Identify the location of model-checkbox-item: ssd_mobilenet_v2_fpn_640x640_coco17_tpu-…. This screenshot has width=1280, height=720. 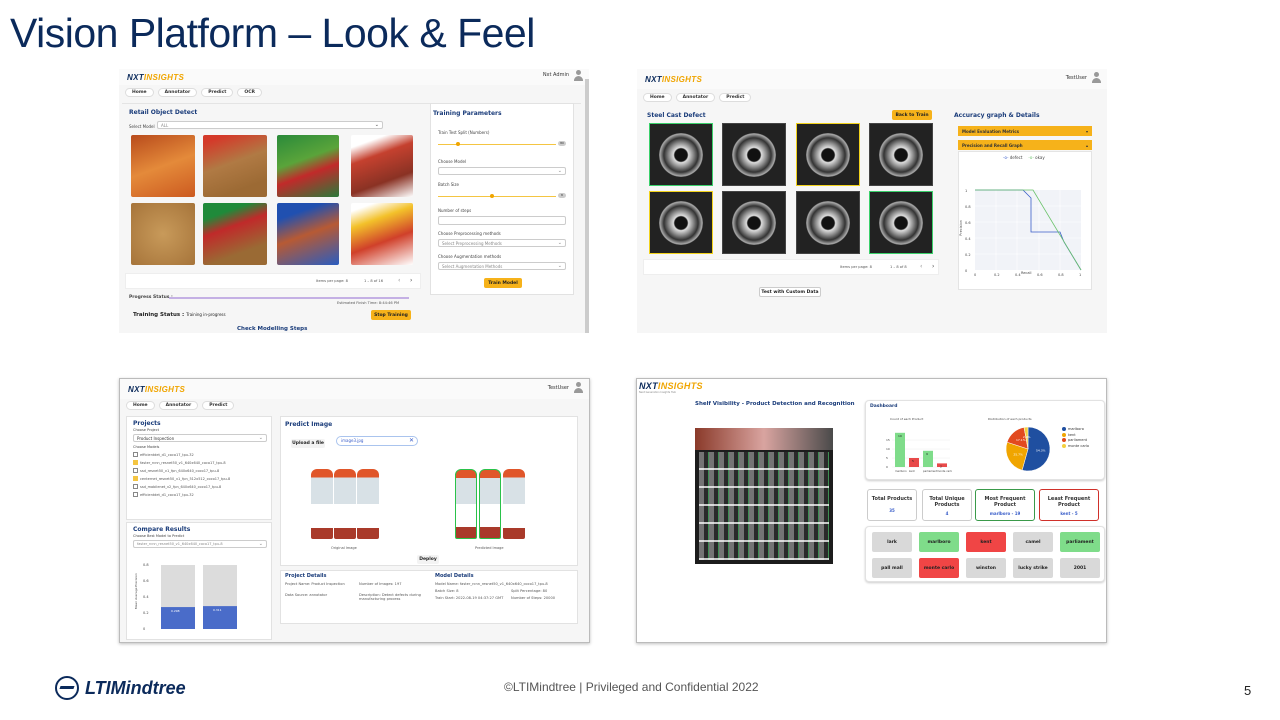
(199, 486).